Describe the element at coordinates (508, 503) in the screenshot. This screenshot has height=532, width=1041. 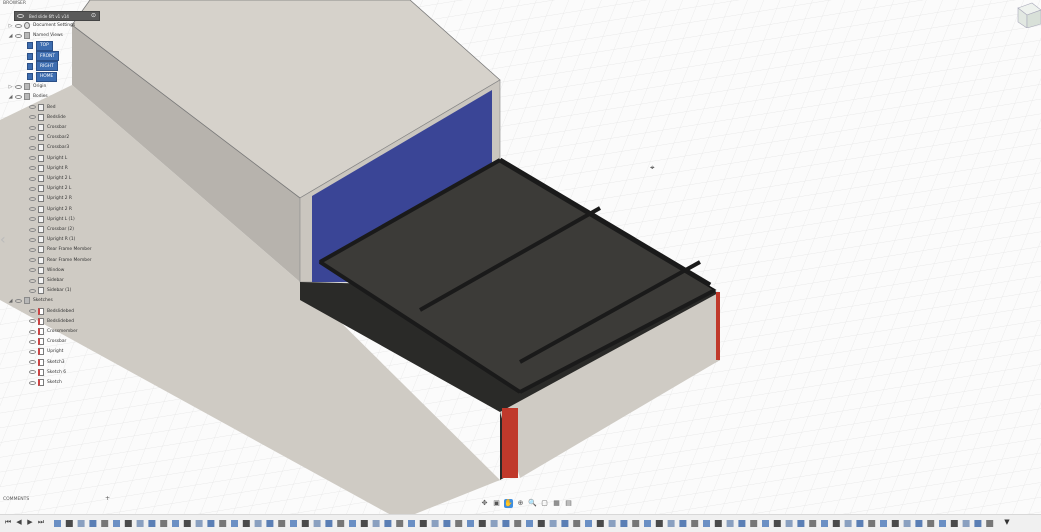
I see `nav-tool-button: ✋` at that location.